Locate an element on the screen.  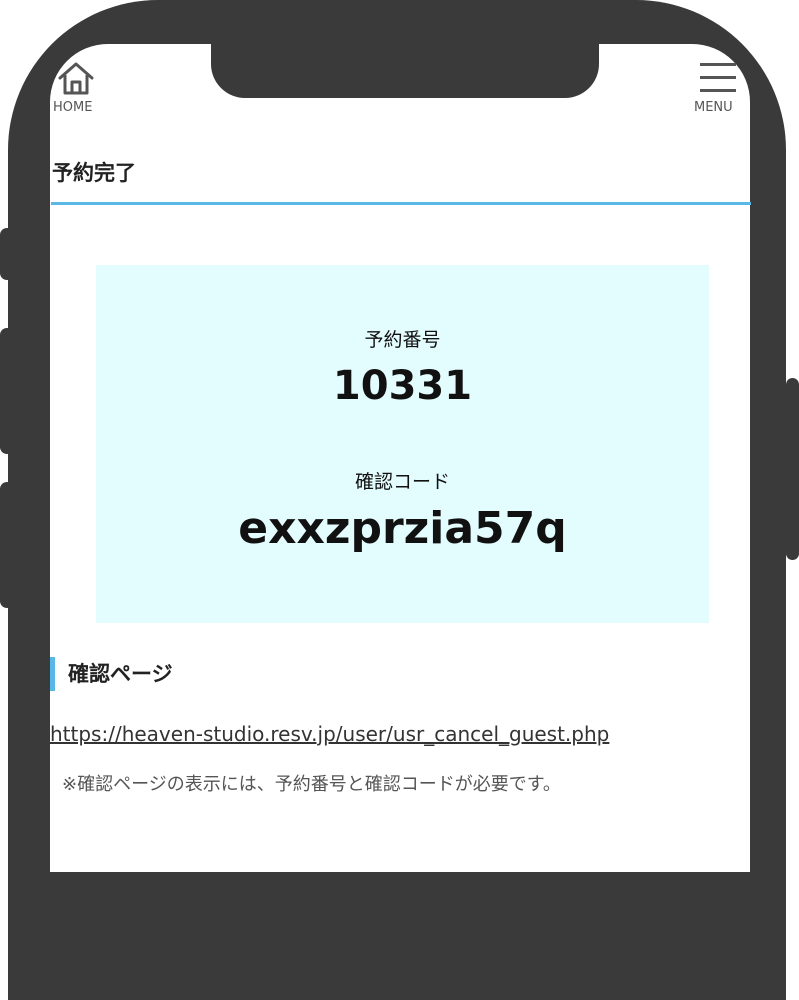
reservation-number: 10331 is located at coordinates (402, 386).